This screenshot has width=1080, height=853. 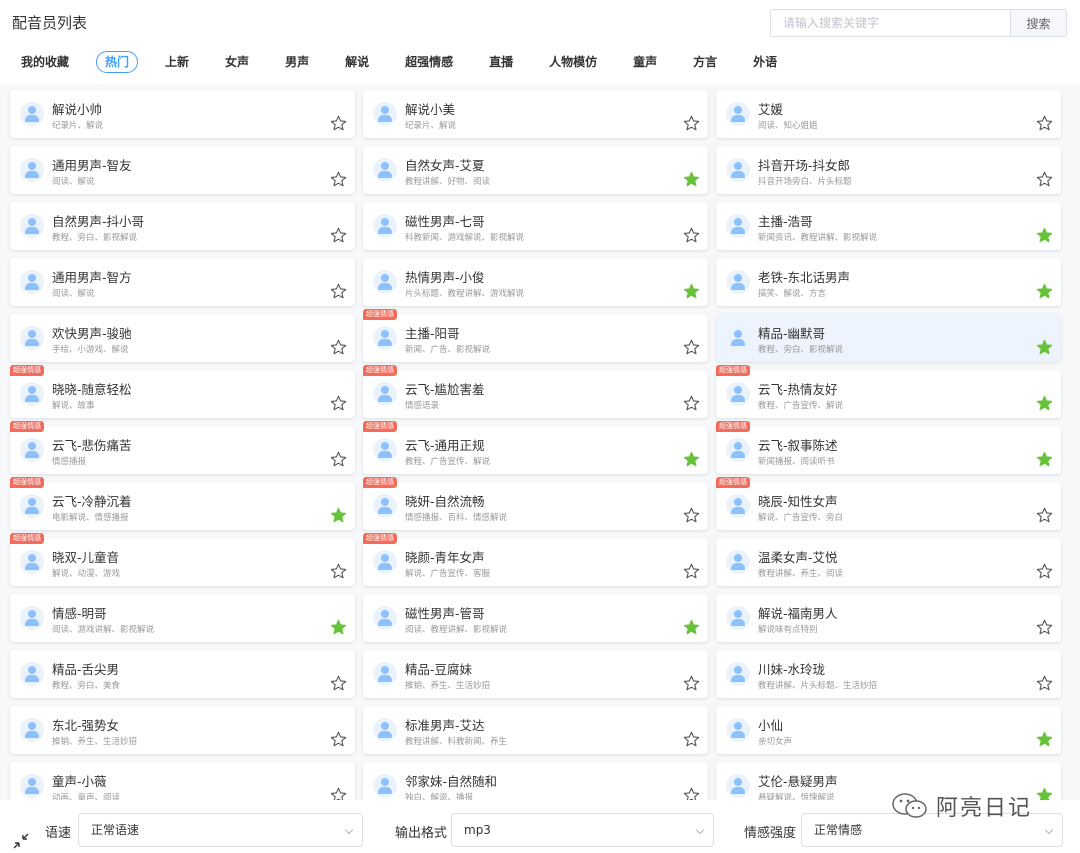 I want to click on voice-card: 小仙 亲切女声, so click(x=888, y=730).